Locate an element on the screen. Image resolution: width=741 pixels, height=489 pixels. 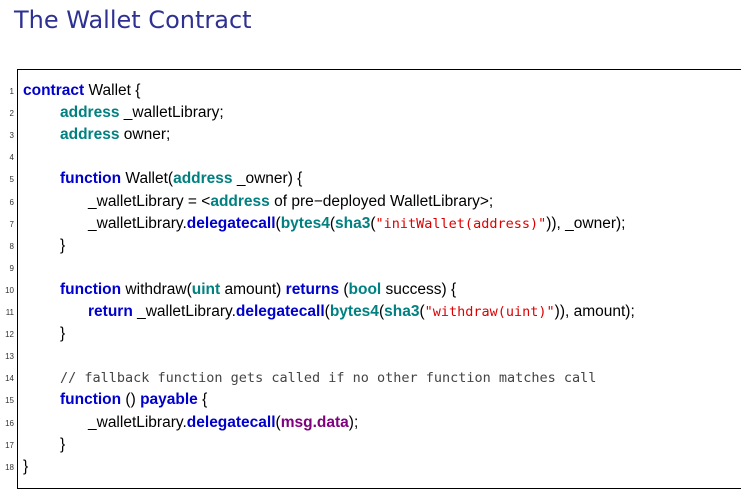
code-token: returns is located at coordinates (312, 289).